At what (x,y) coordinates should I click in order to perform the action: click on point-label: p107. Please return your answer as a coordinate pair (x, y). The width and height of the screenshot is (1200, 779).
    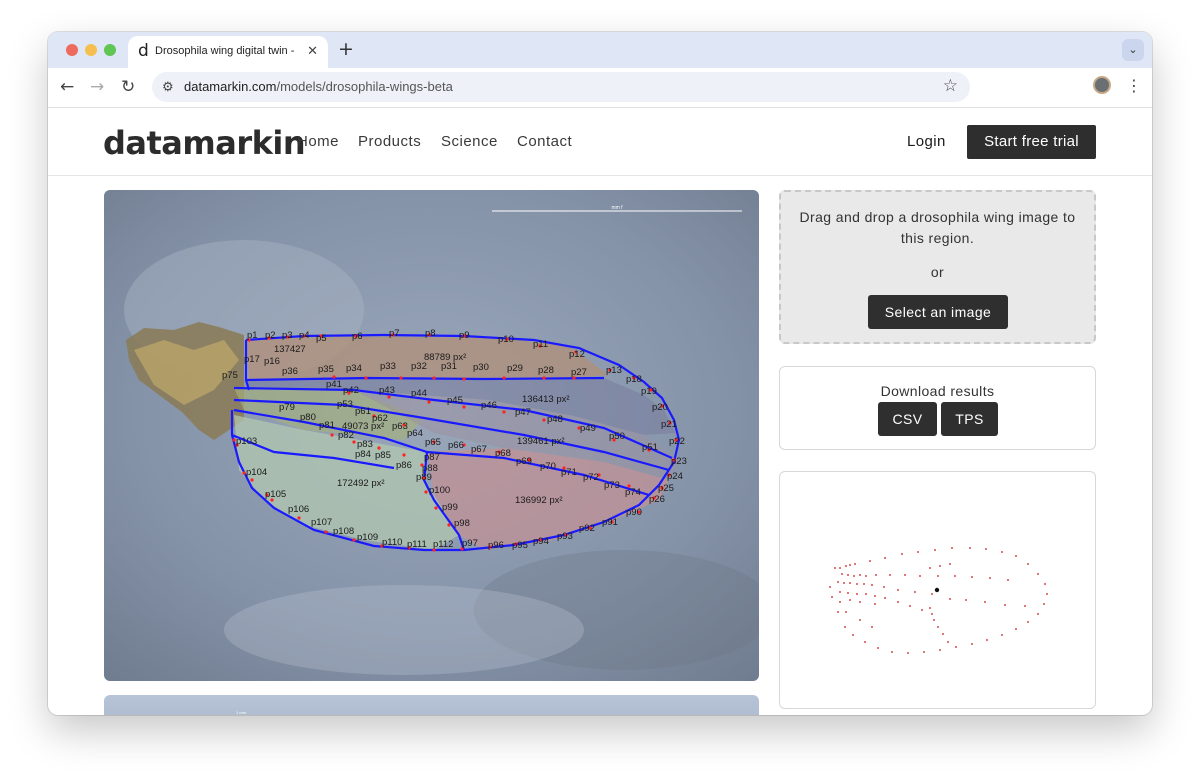
    Looking at the image, I should click on (321, 522).